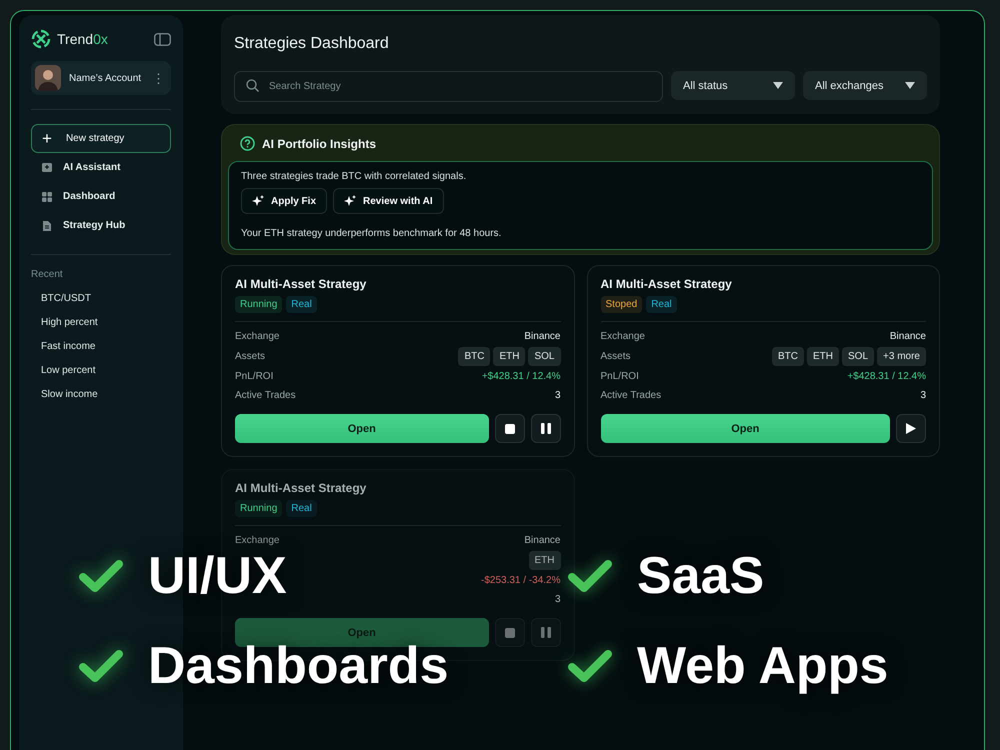 This screenshot has height=750, width=1000. Describe the element at coordinates (865, 85) in the screenshot. I see `filter-dropdown: All exchanges` at that location.